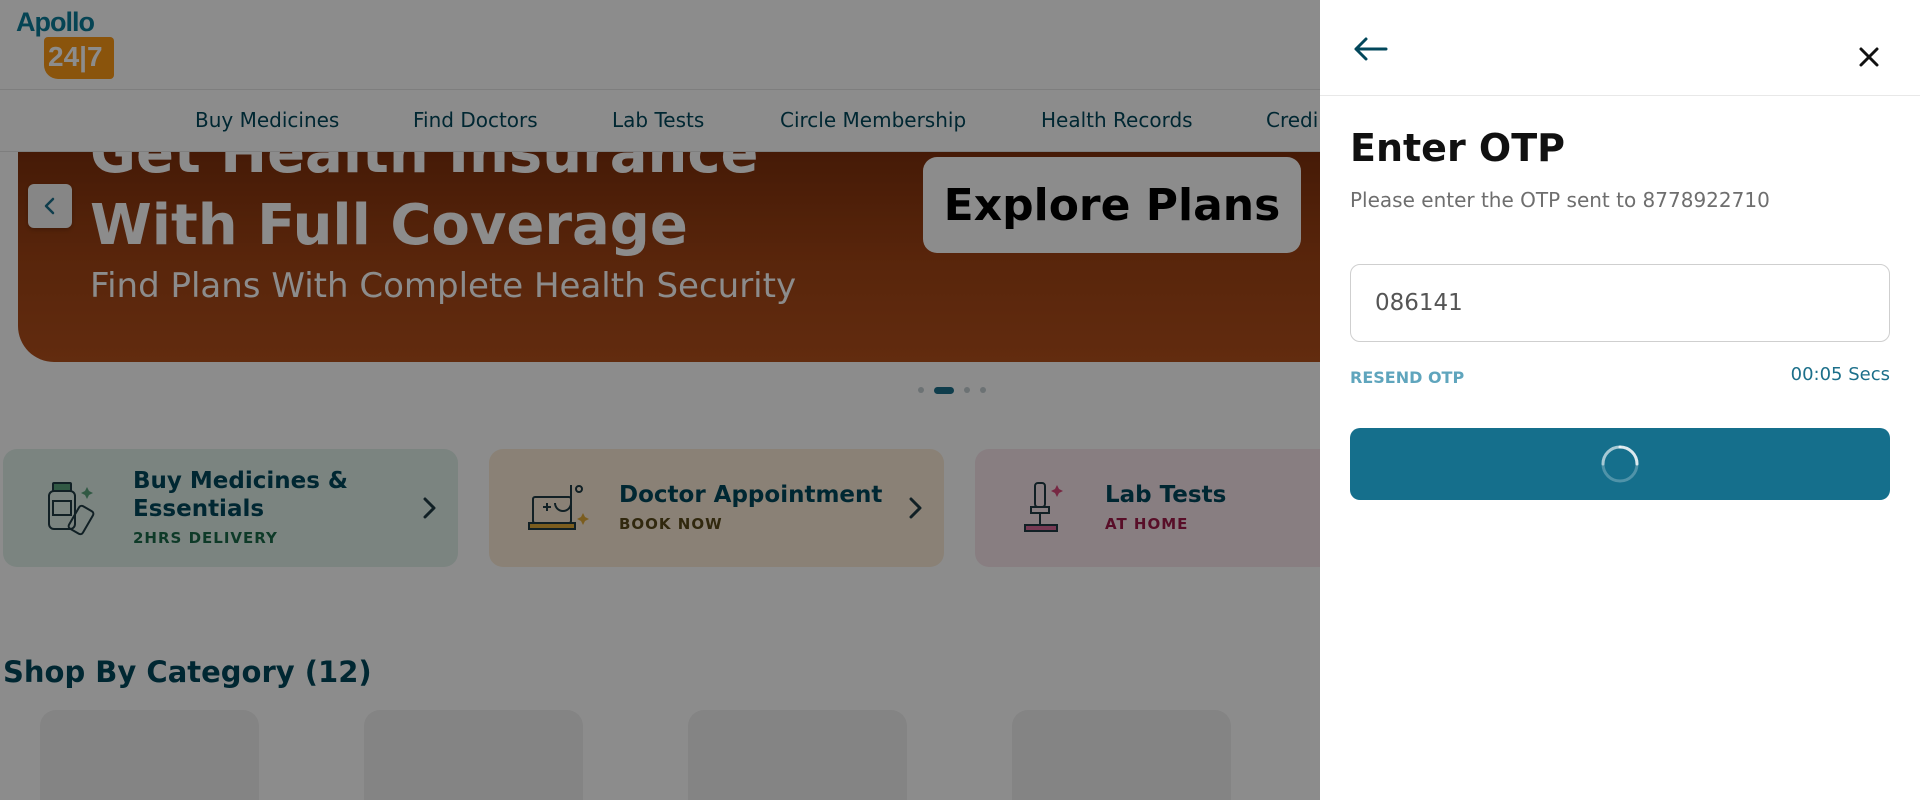  Describe the element at coordinates (1370, 49) in the screenshot. I see `arrow-left-icon` at that location.